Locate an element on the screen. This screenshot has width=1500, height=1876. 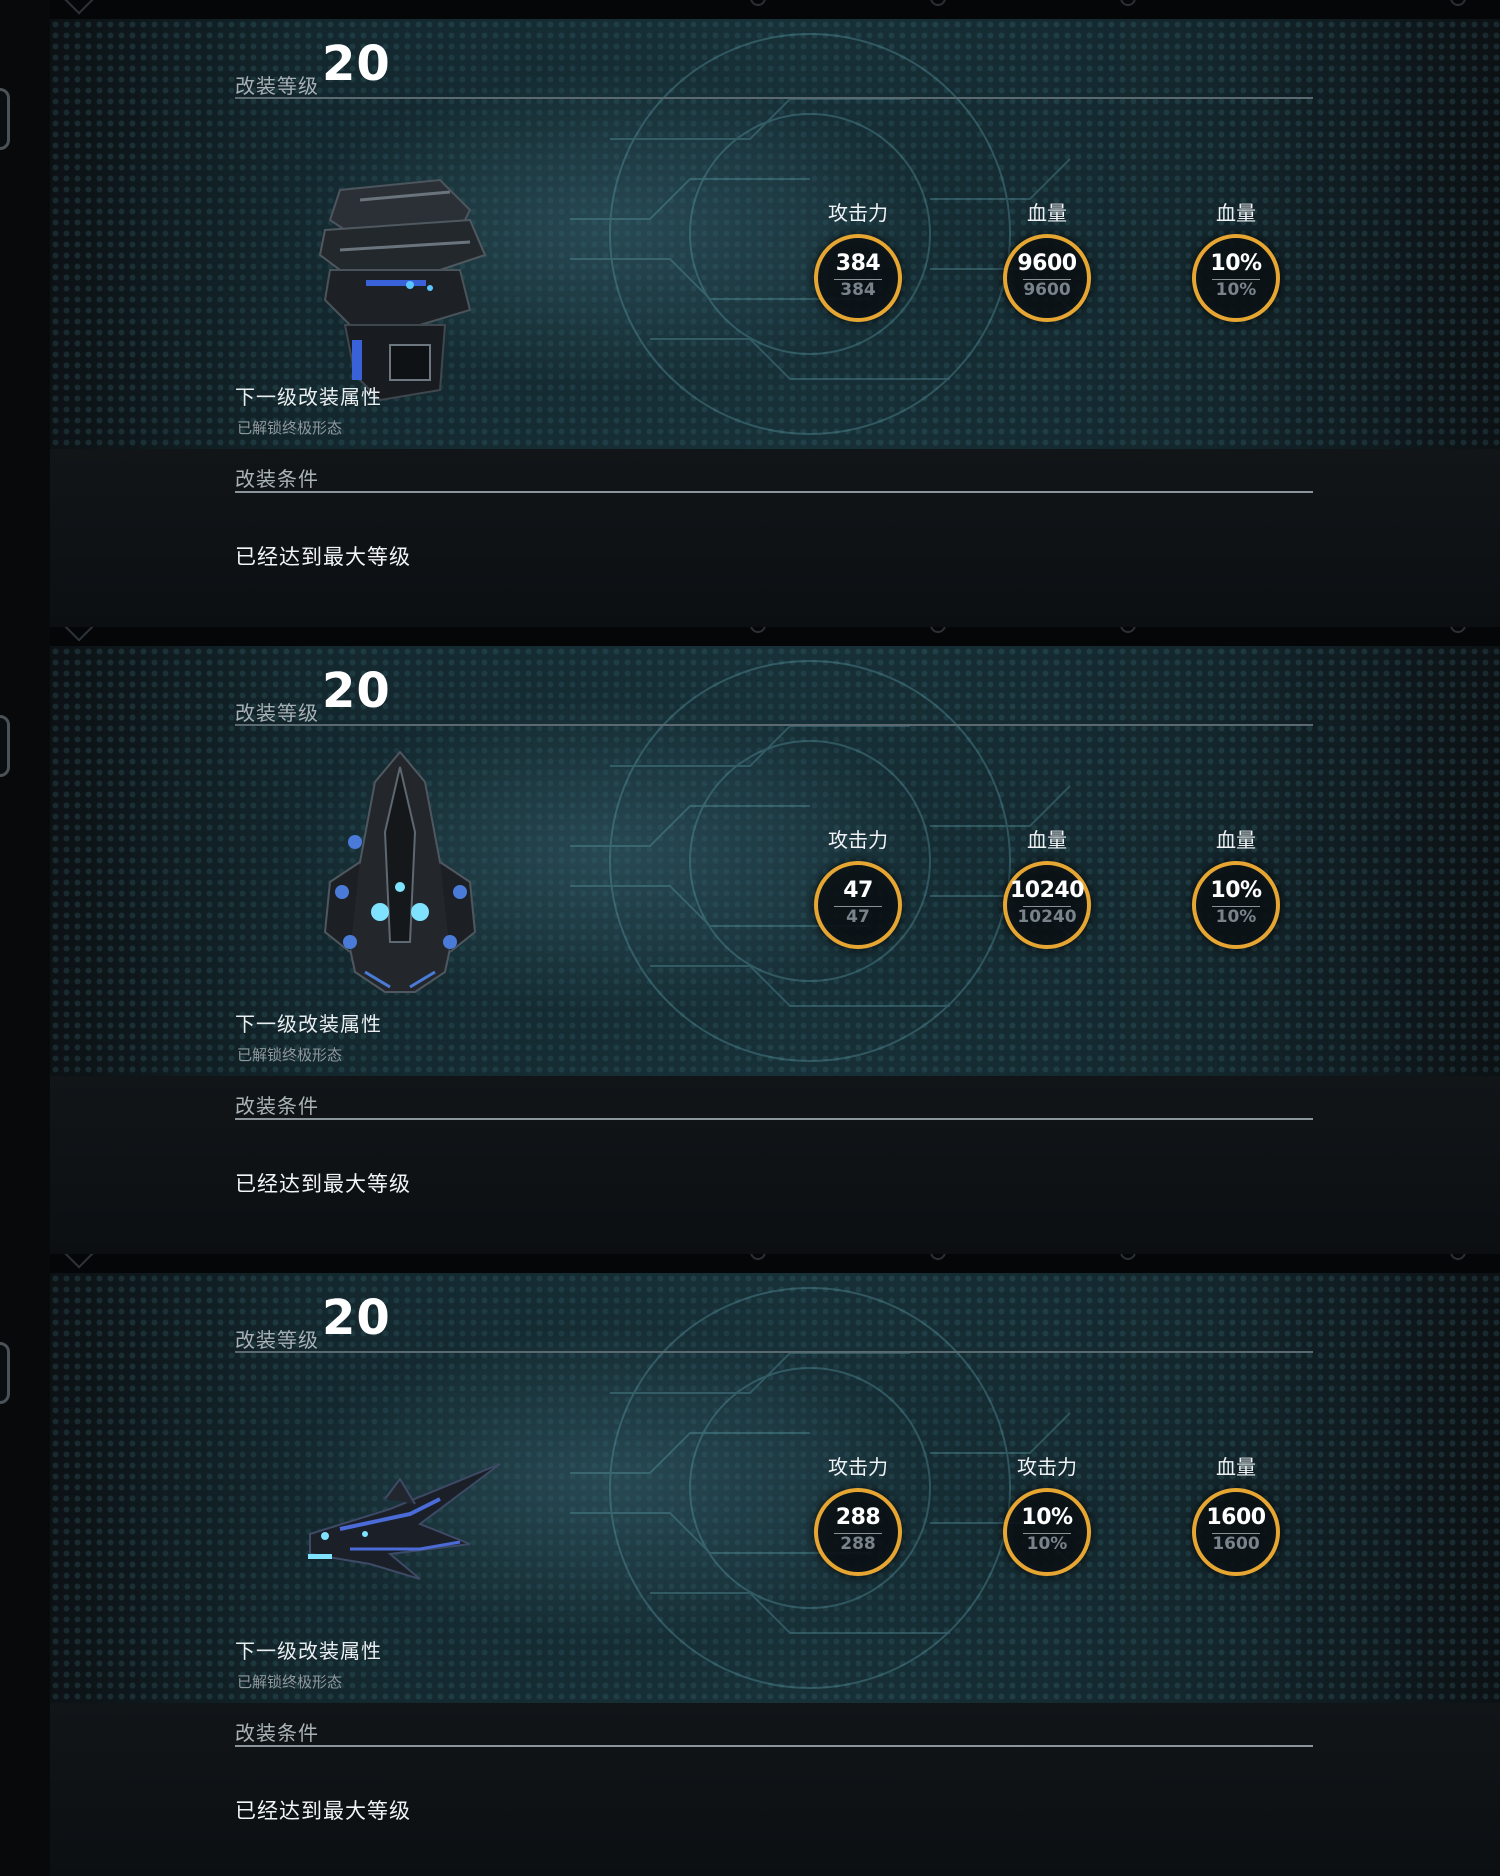
stat-hp: 血量 9600 9600 is located at coordinates (1047, 267).